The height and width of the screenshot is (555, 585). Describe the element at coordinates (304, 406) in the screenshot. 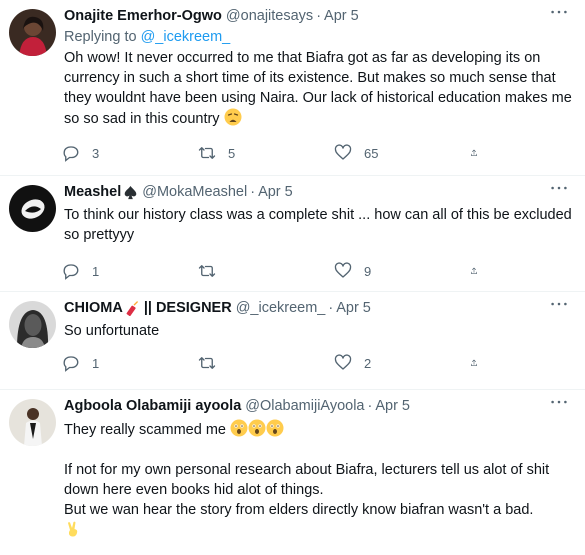

I see `author-handle: @OlabamijiAyoola` at that location.